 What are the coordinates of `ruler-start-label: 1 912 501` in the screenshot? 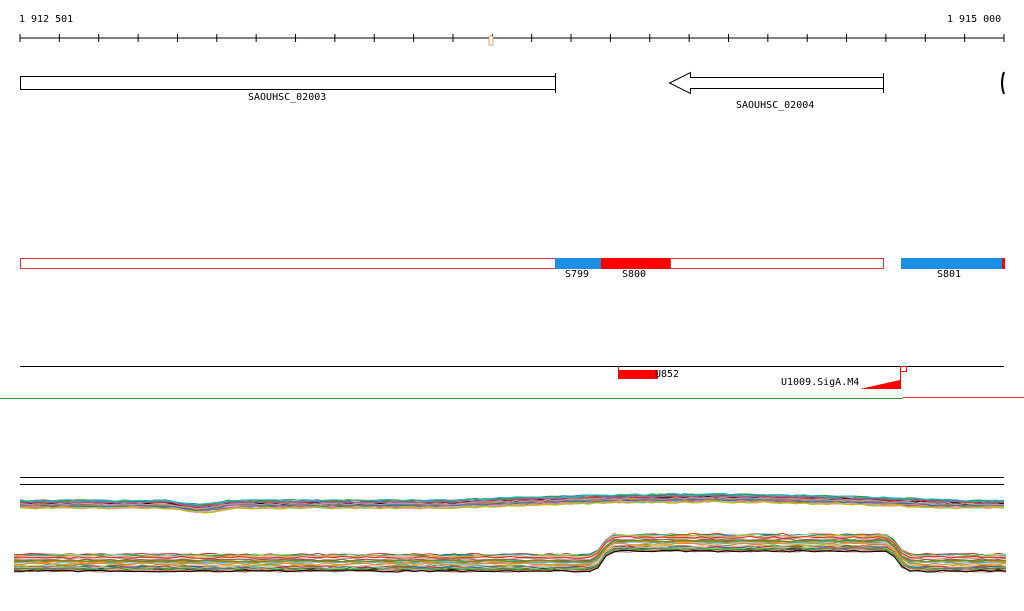 It's located at (46, 19).